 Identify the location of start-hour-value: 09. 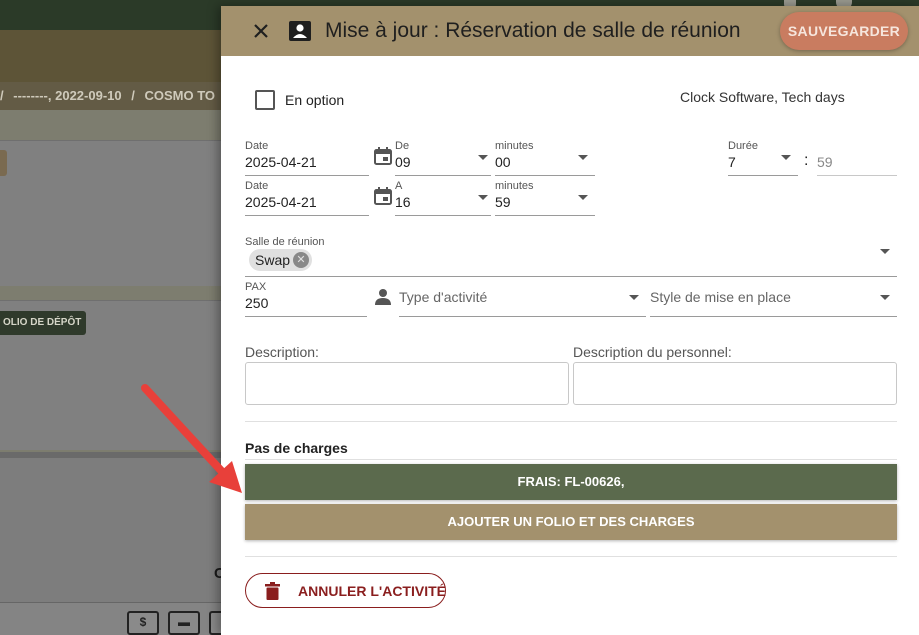
(403, 162).